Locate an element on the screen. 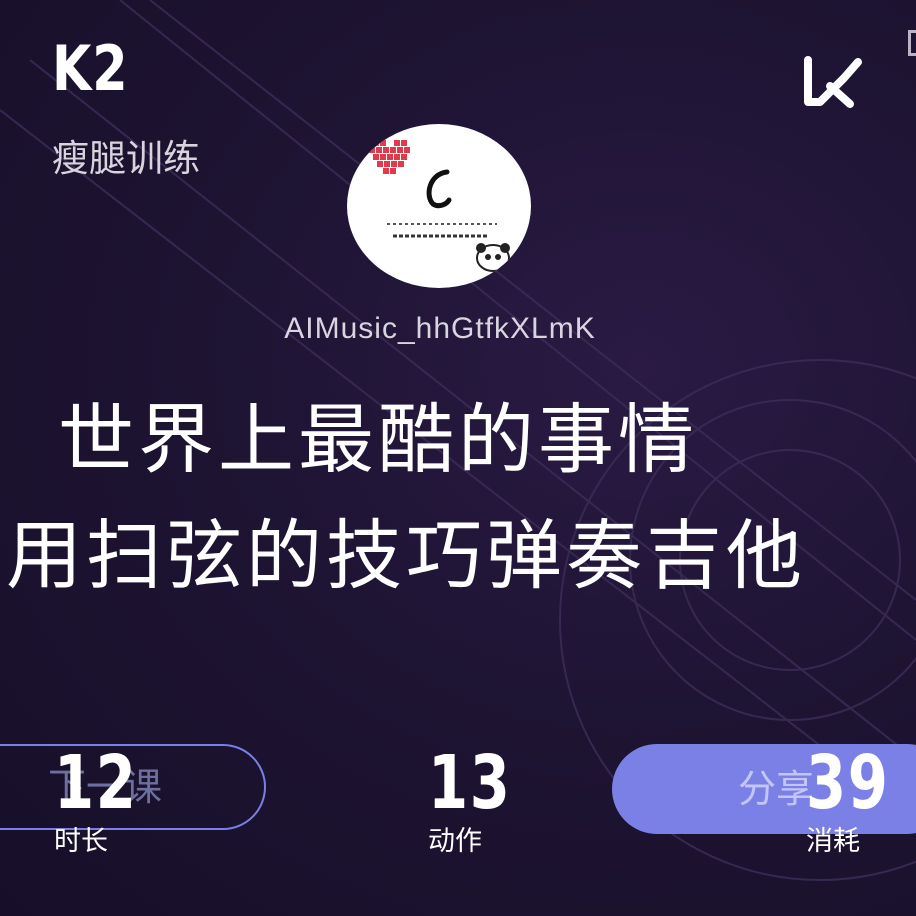 The width and height of the screenshot is (916, 916). user-avatar is located at coordinates (439, 206).